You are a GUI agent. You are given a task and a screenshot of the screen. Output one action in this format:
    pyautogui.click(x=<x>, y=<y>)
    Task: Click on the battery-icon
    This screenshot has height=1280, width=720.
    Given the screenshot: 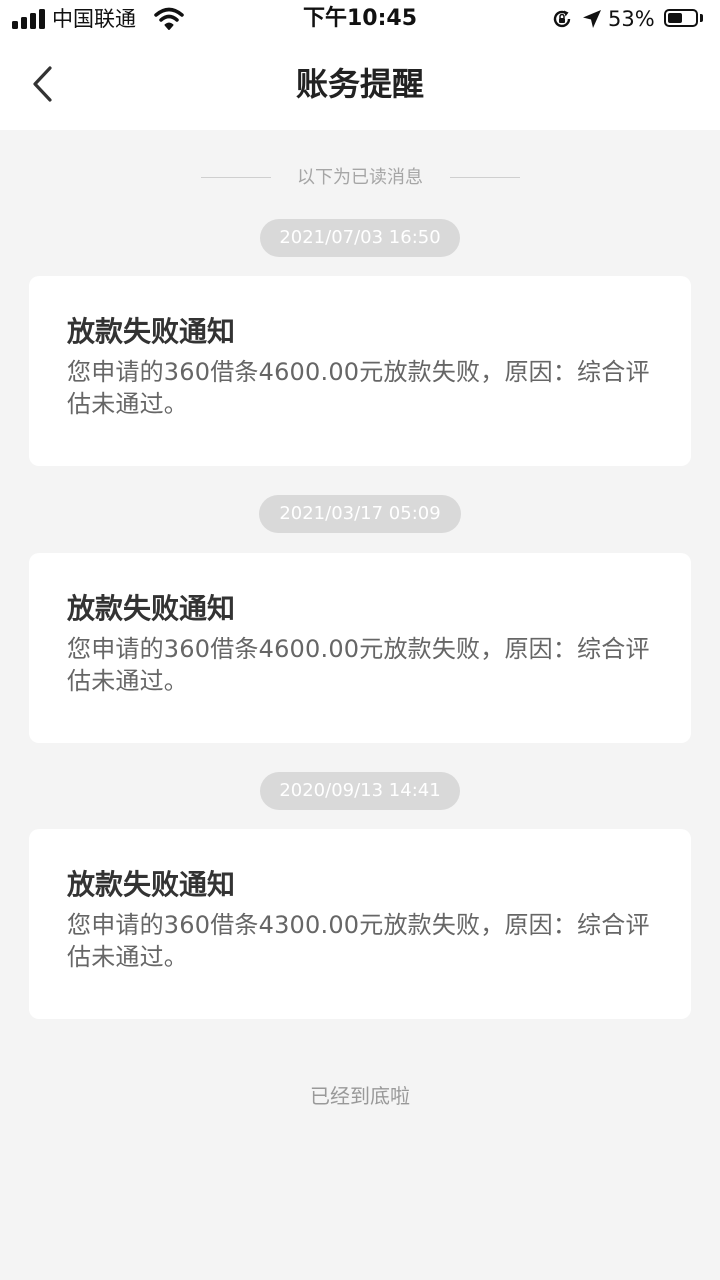 What is the action you would take?
    pyautogui.click(x=681, y=18)
    